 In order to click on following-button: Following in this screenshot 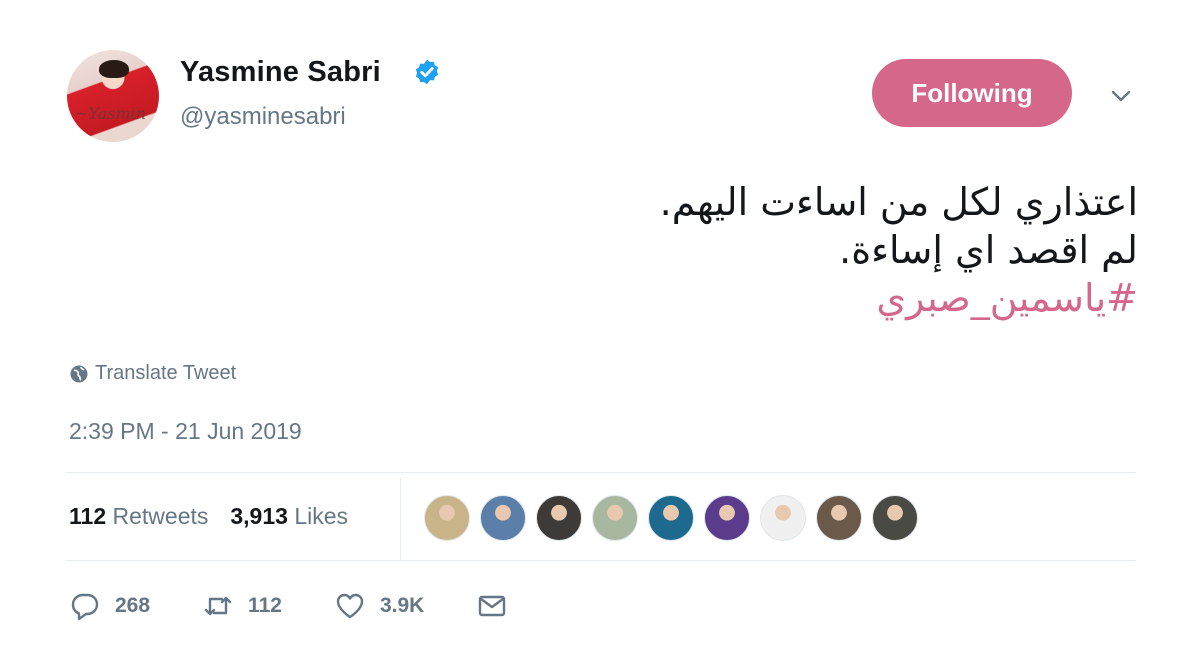, I will do `click(972, 93)`.